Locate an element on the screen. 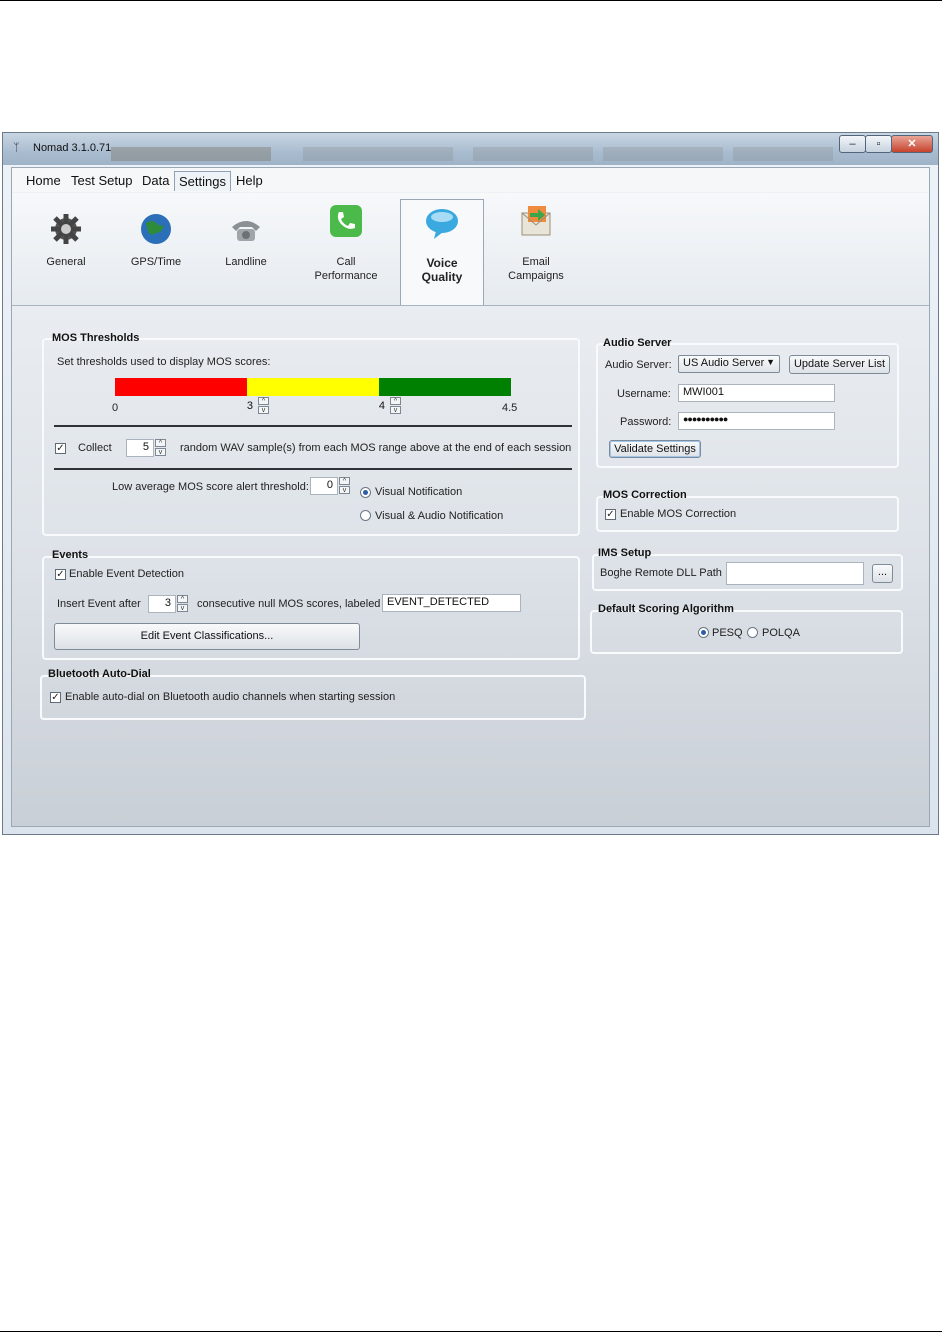  polqa-radio is located at coordinates (752, 632).